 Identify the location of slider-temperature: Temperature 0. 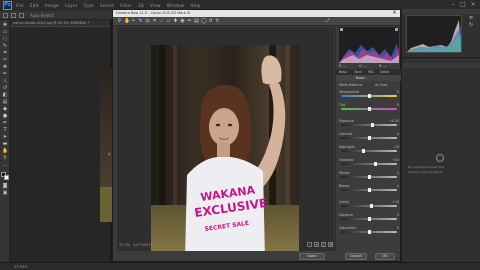
(369, 94).